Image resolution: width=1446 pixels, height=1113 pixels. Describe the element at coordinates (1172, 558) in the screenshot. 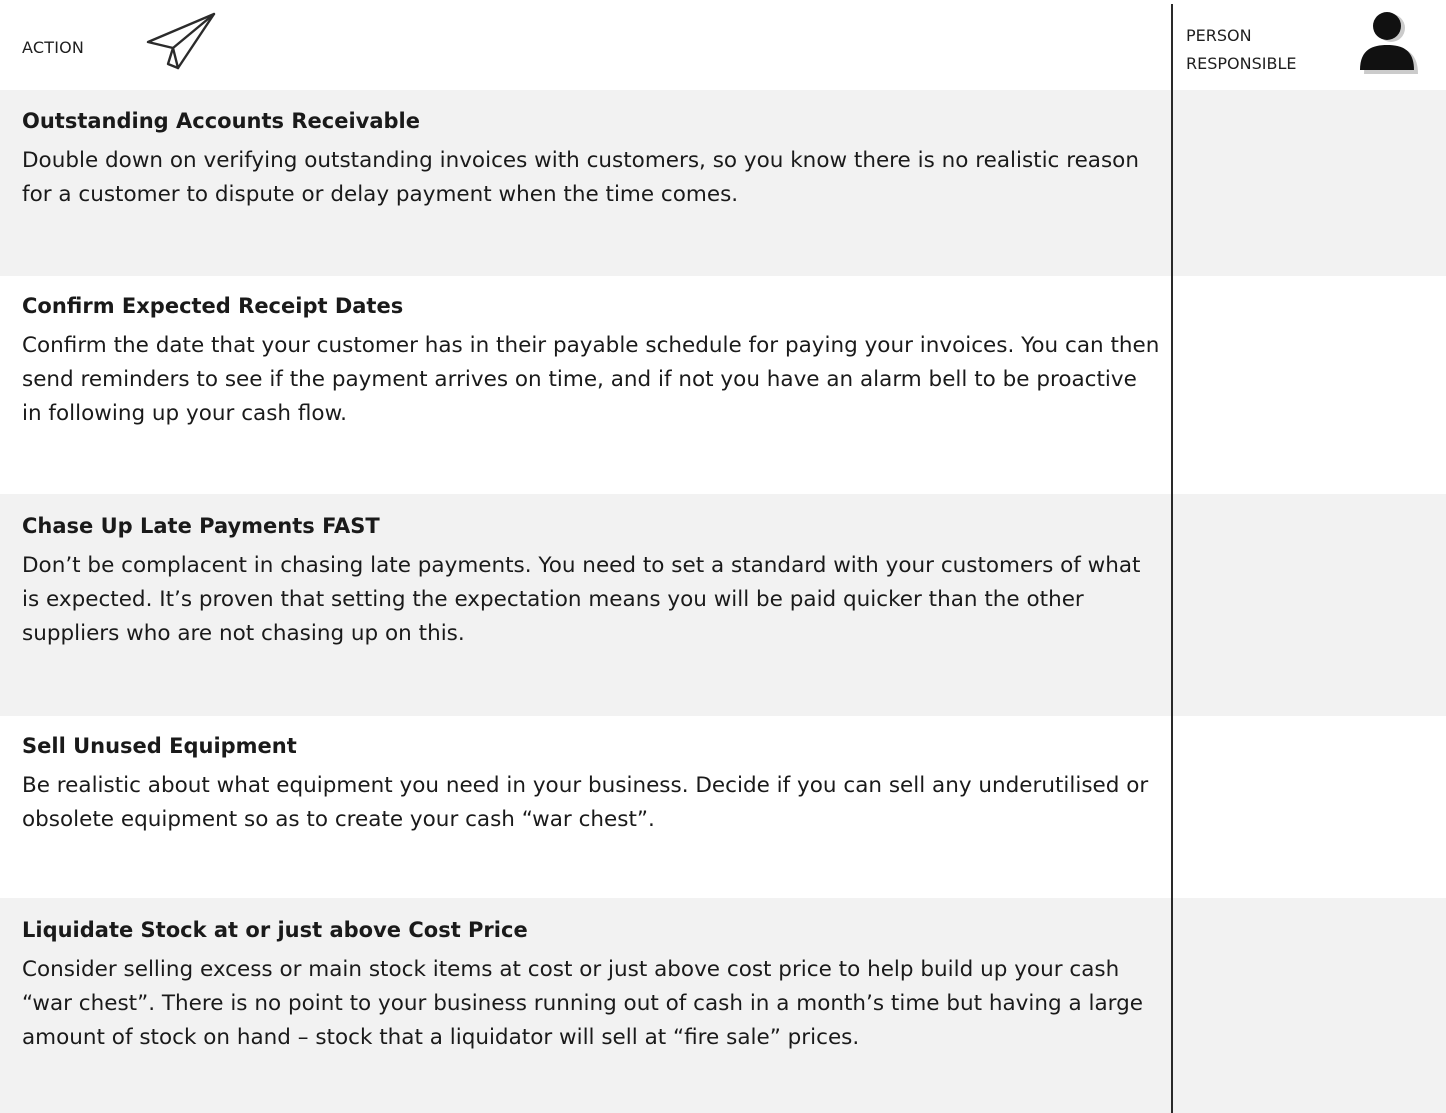

I see `column-divider` at that location.